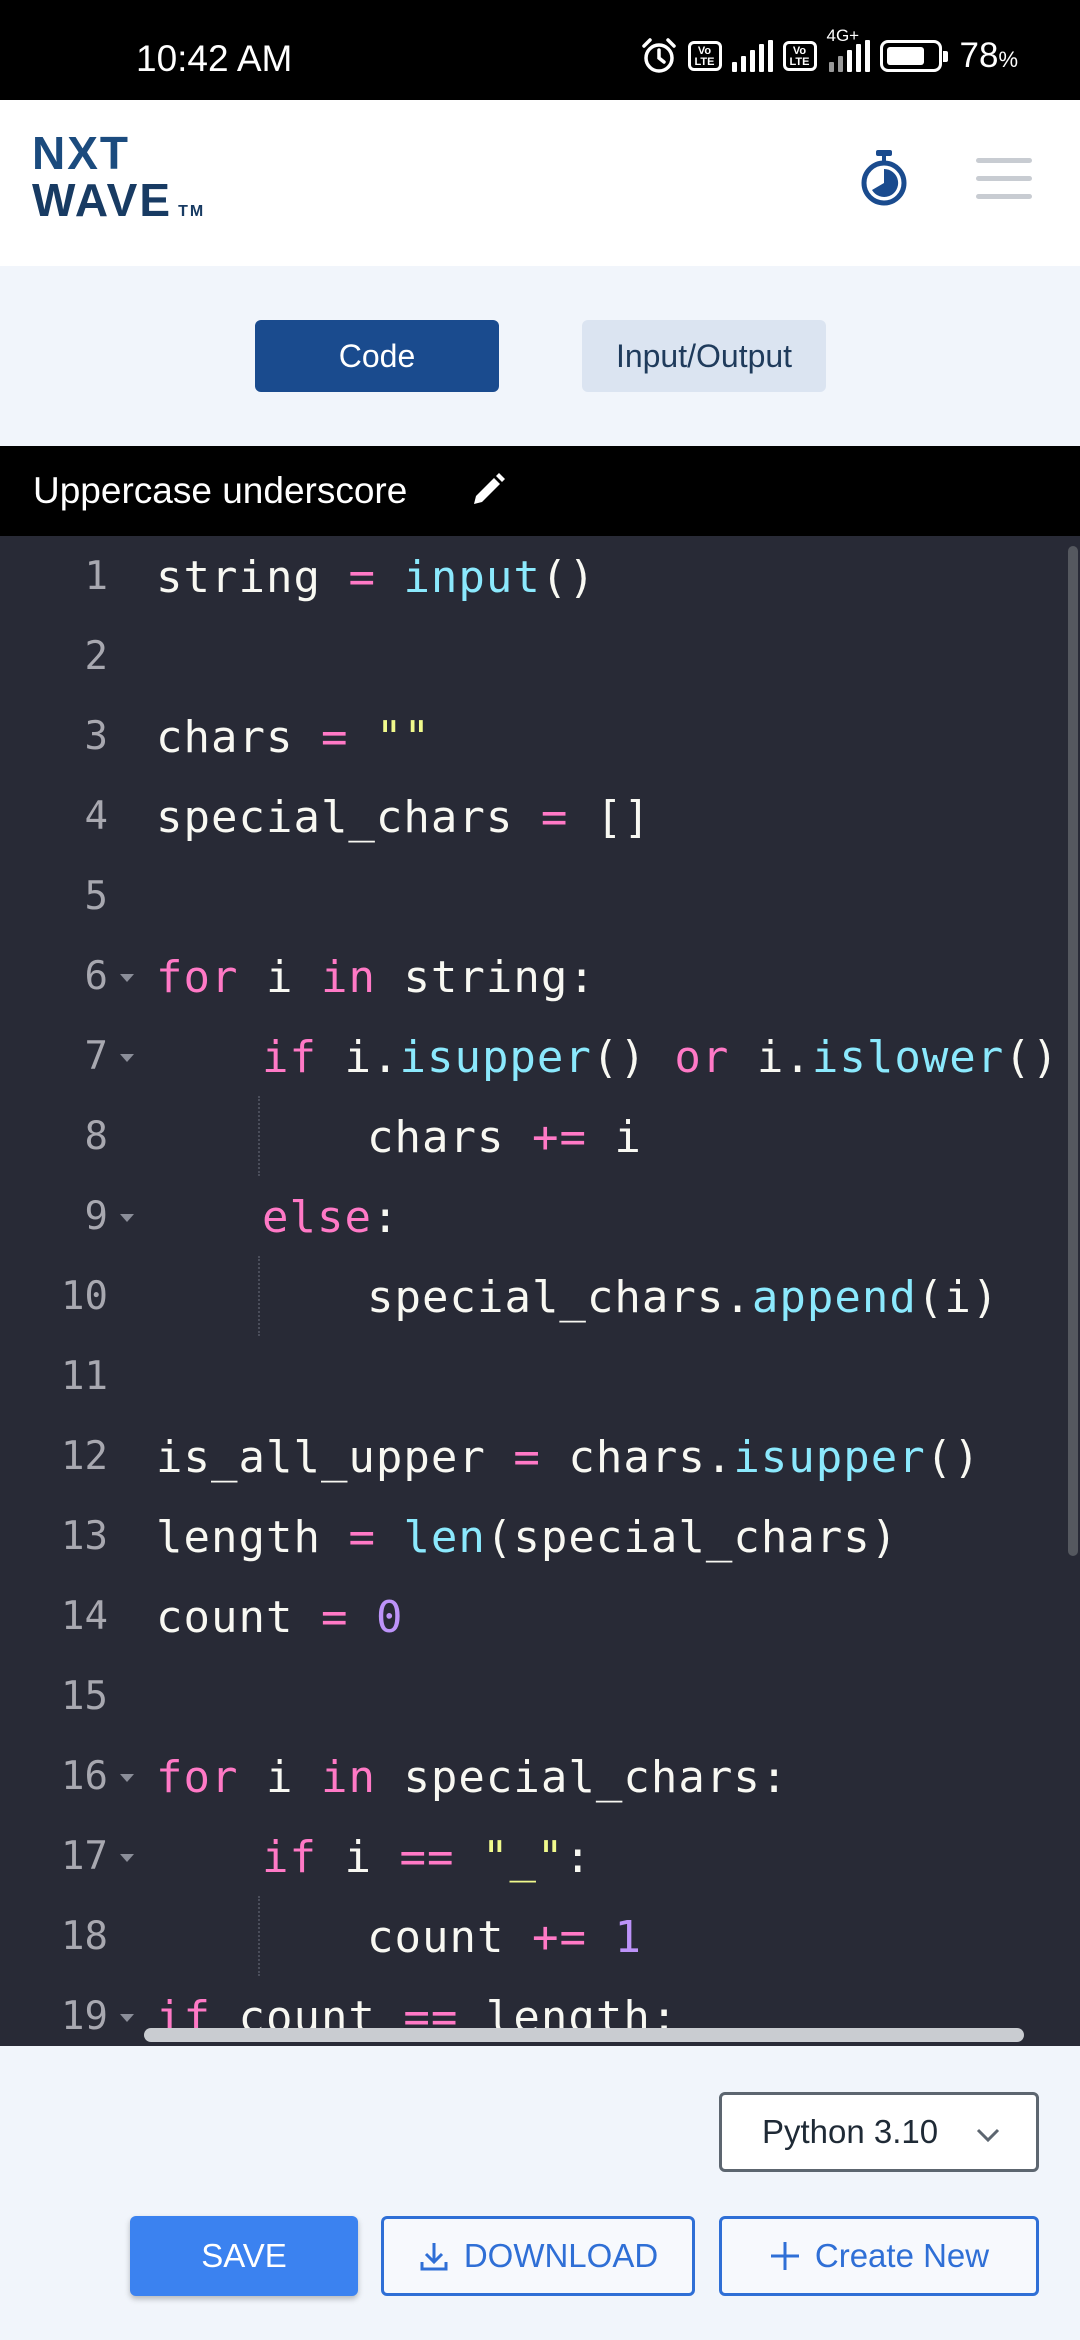  What do you see at coordinates (527, 1537) in the screenshot?
I see `line-code: length = len(special_chars)` at bounding box center [527, 1537].